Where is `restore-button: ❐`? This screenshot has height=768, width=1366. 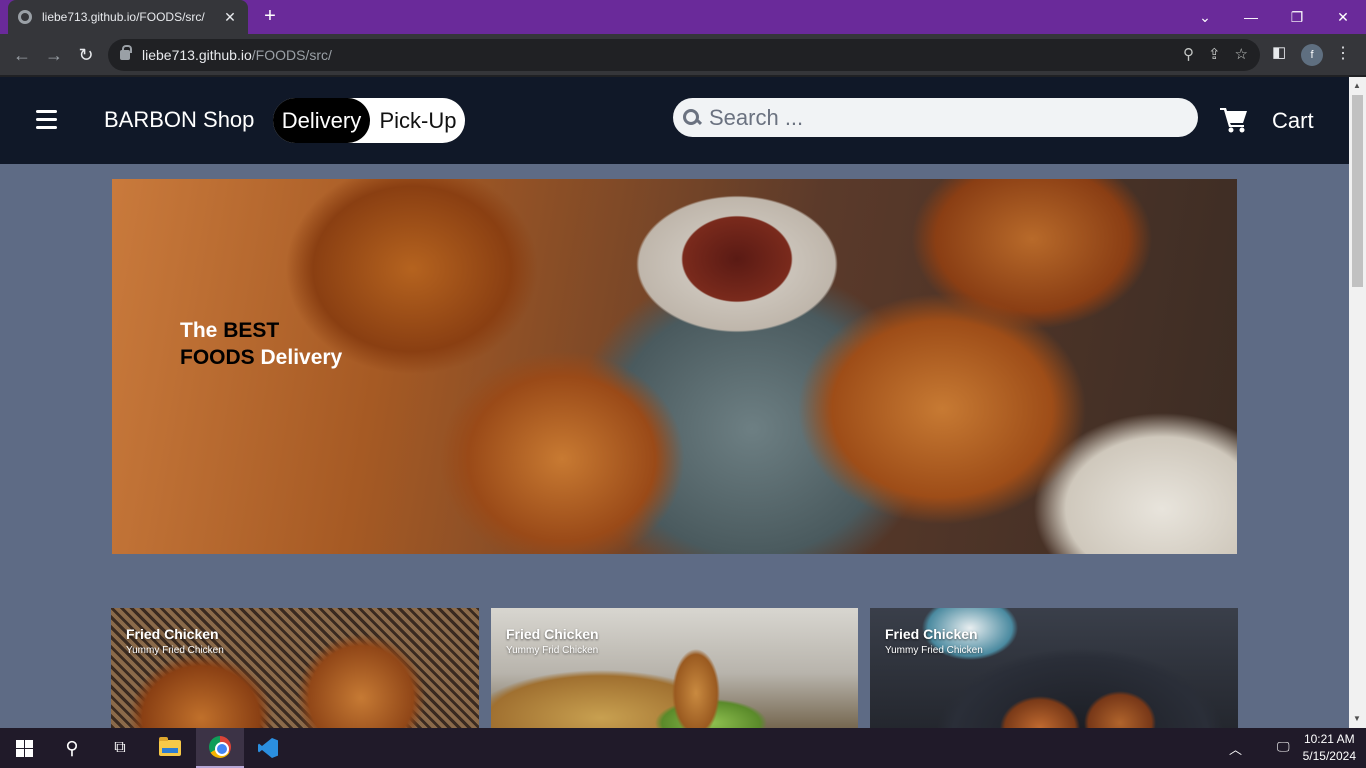
restore-button: ❐ is located at coordinates (1297, 17).